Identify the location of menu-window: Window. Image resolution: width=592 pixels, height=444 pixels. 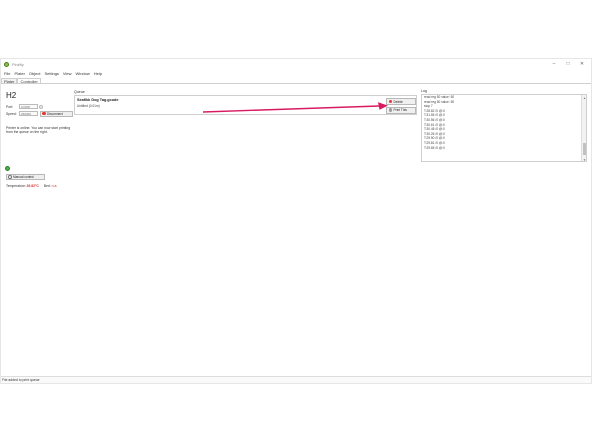
(83, 73).